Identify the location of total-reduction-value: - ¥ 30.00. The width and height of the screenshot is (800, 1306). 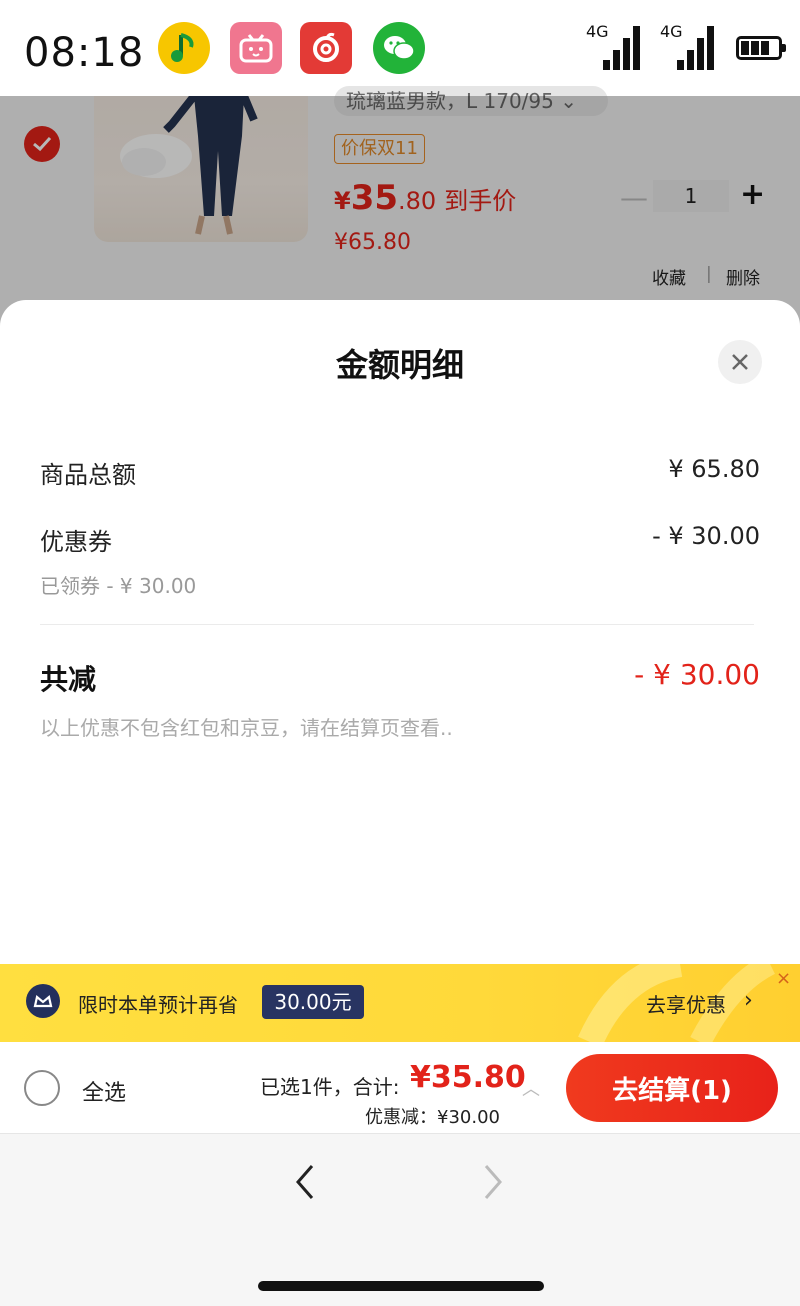
(697, 674).